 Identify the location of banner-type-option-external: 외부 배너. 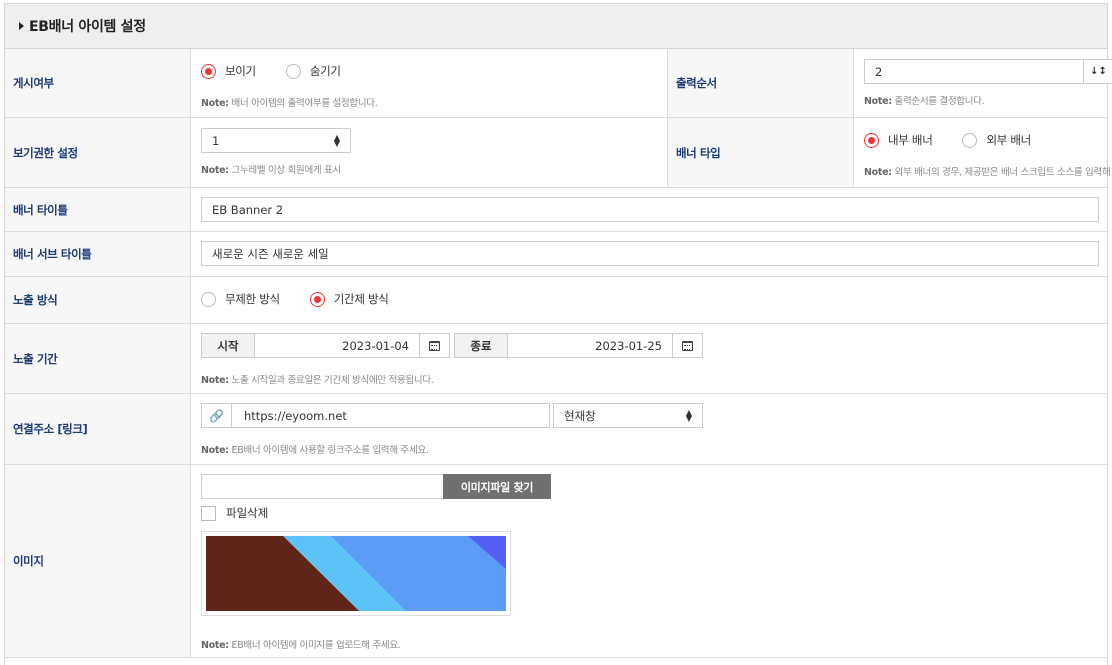
(996, 140).